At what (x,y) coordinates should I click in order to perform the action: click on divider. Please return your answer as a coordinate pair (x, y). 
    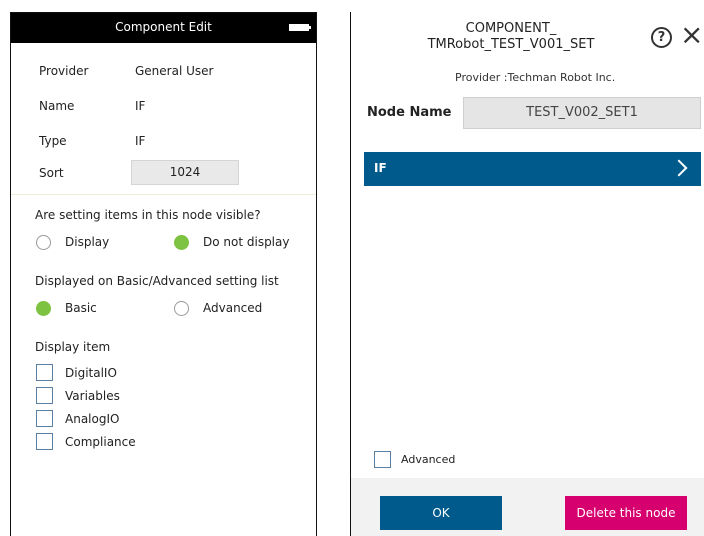
    Looking at the image, I should click on (163, 194).